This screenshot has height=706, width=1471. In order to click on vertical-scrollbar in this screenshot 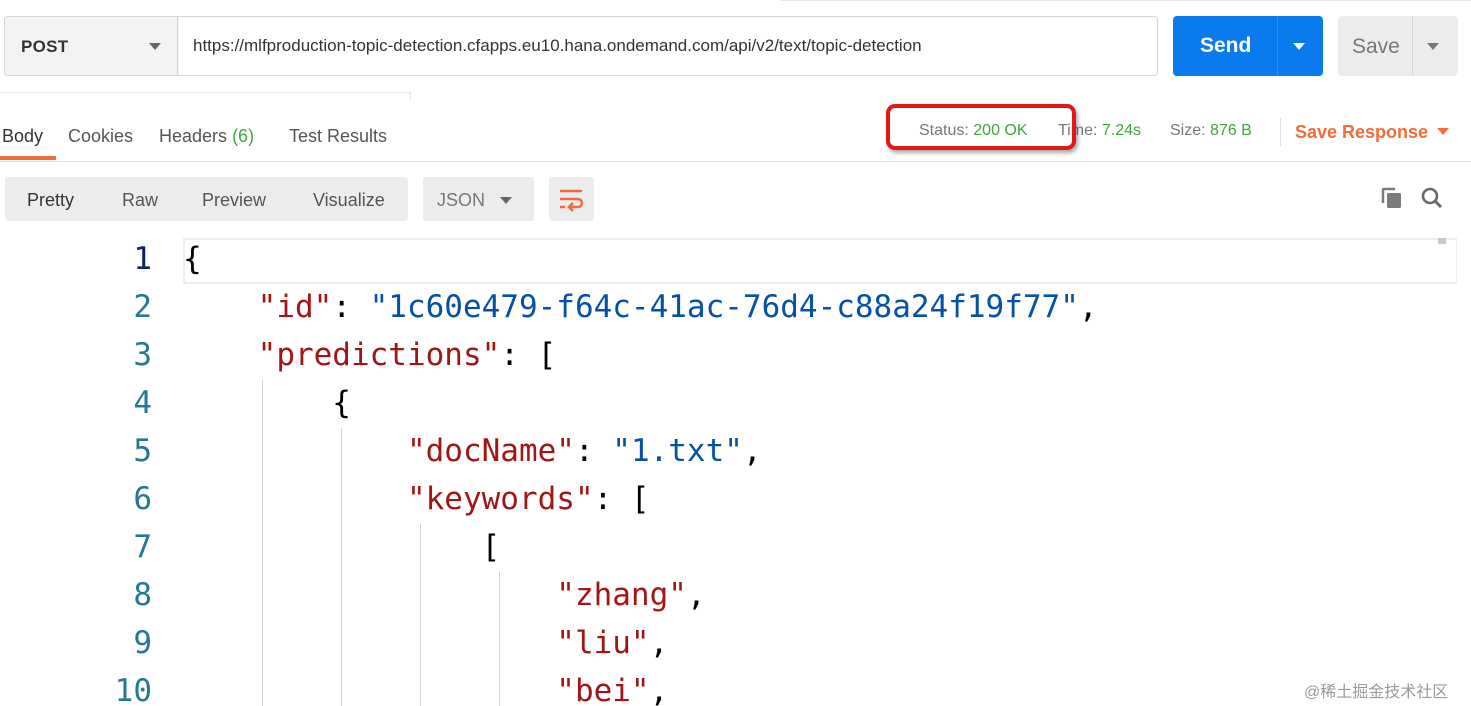, I will do `click(1464, 472)`.